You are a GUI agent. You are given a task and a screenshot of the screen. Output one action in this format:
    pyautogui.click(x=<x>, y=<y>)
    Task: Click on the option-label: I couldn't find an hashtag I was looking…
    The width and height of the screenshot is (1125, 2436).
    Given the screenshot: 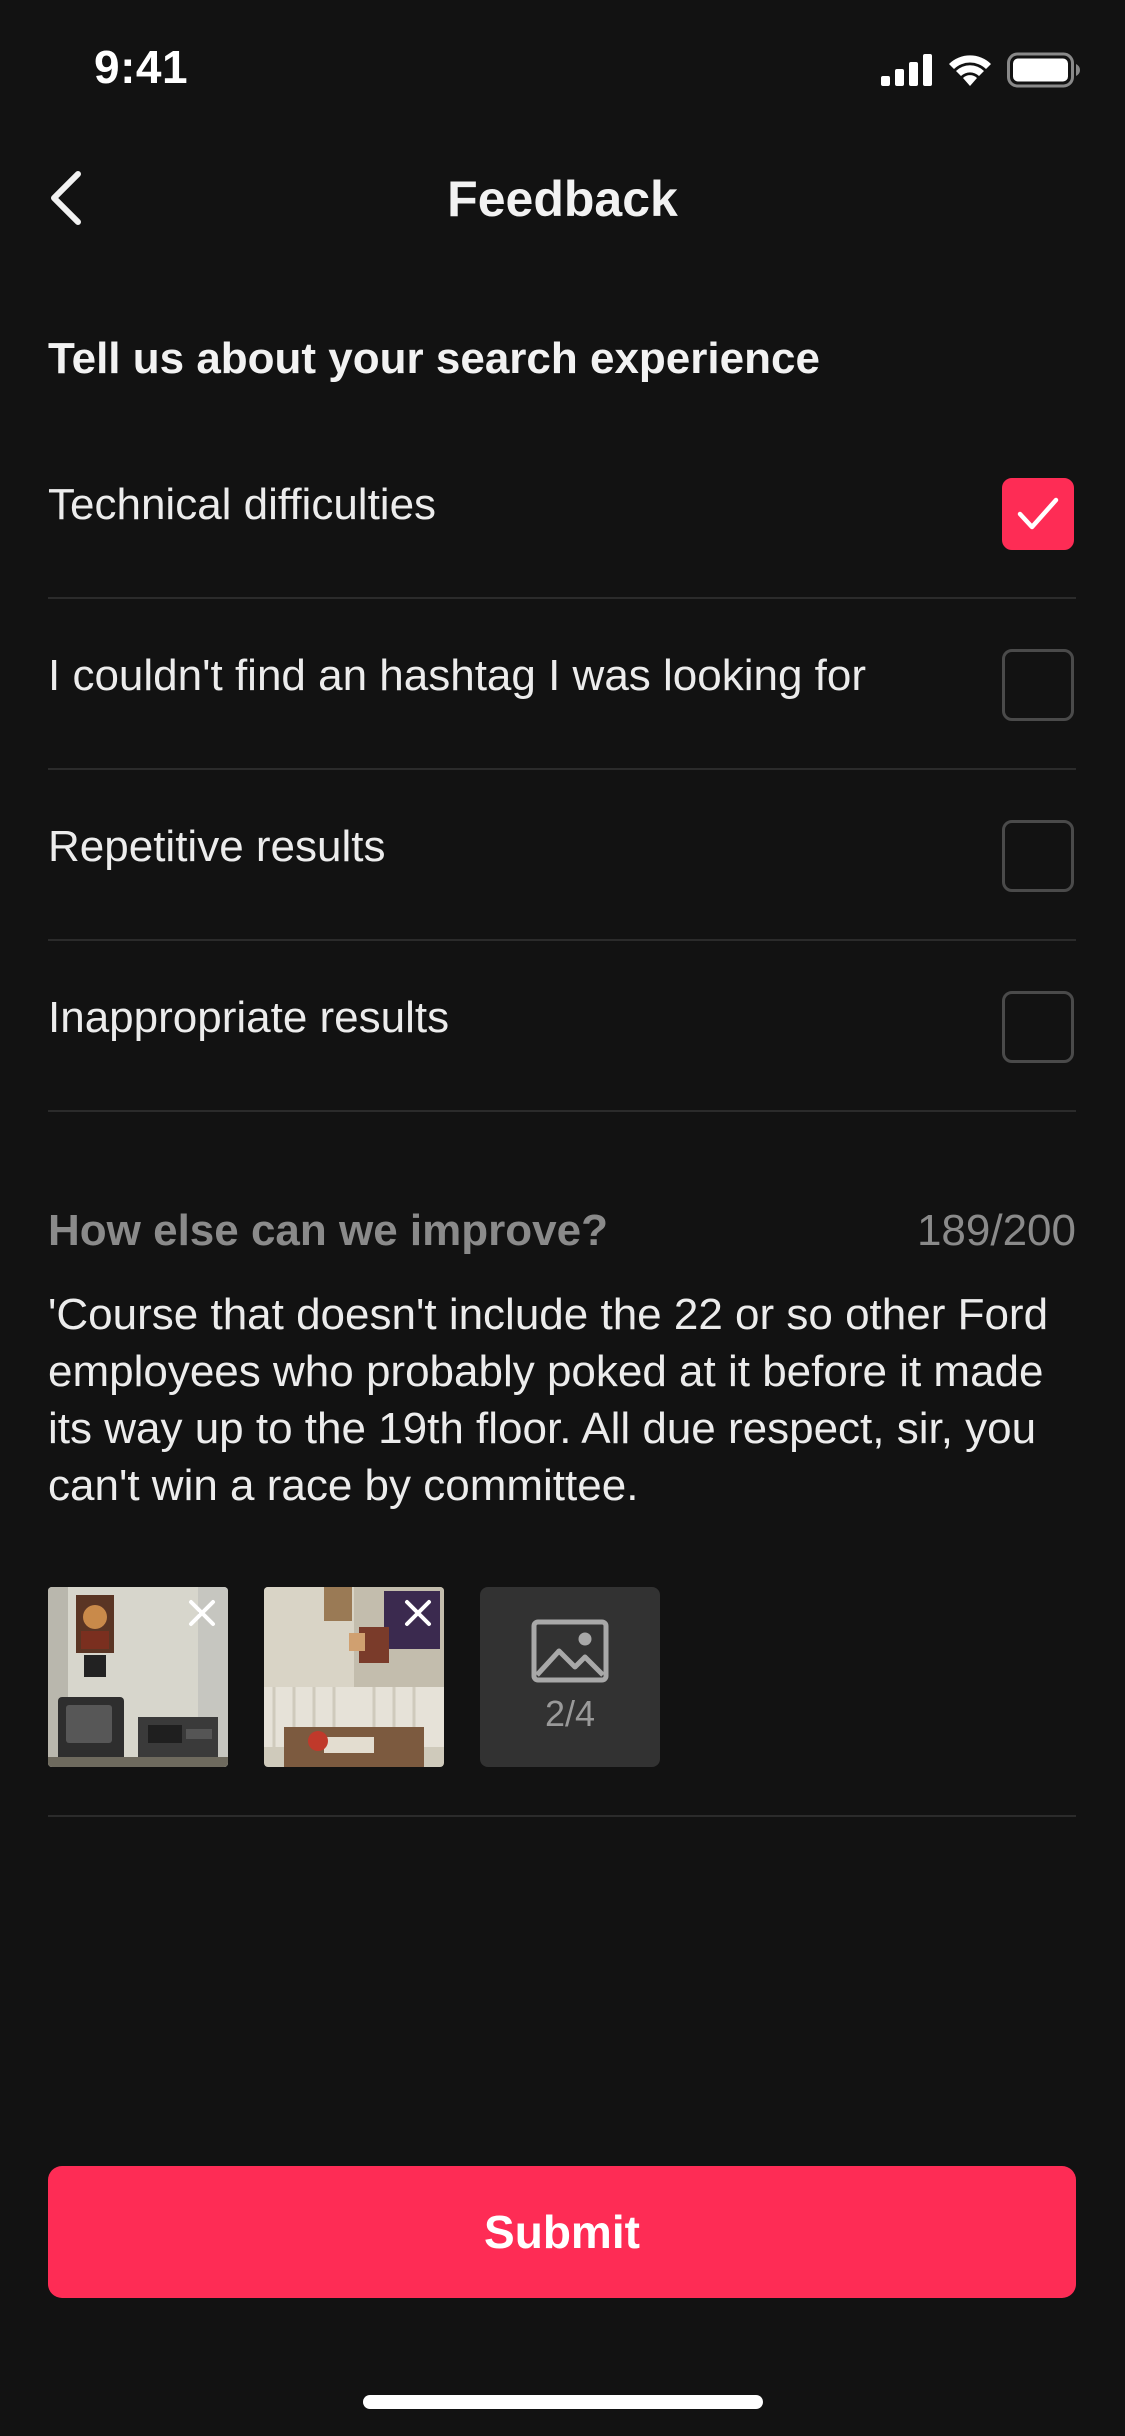 What is the action you would take?
    pyautogui.click(x=457, y=675)
    